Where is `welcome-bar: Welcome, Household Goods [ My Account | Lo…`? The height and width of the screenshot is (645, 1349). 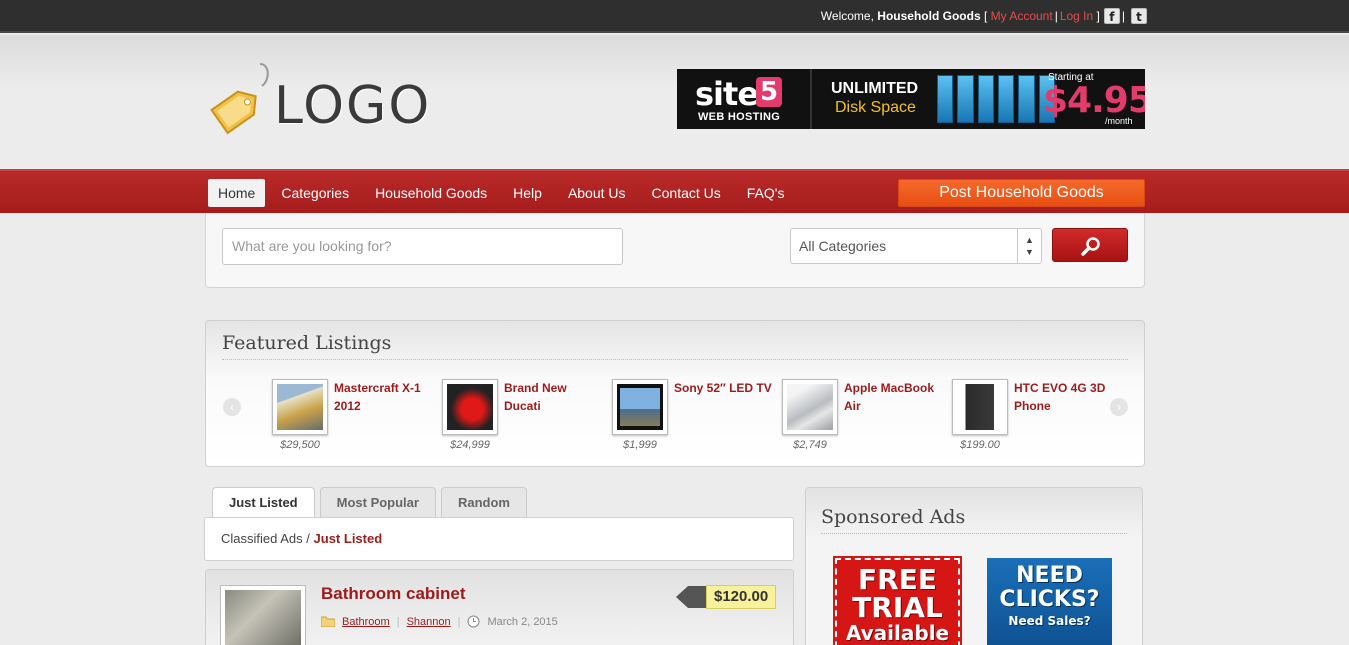 welcome-bar: Welcome, Household Goods [ My Account | Lo… is located at coordinates (984, 16).